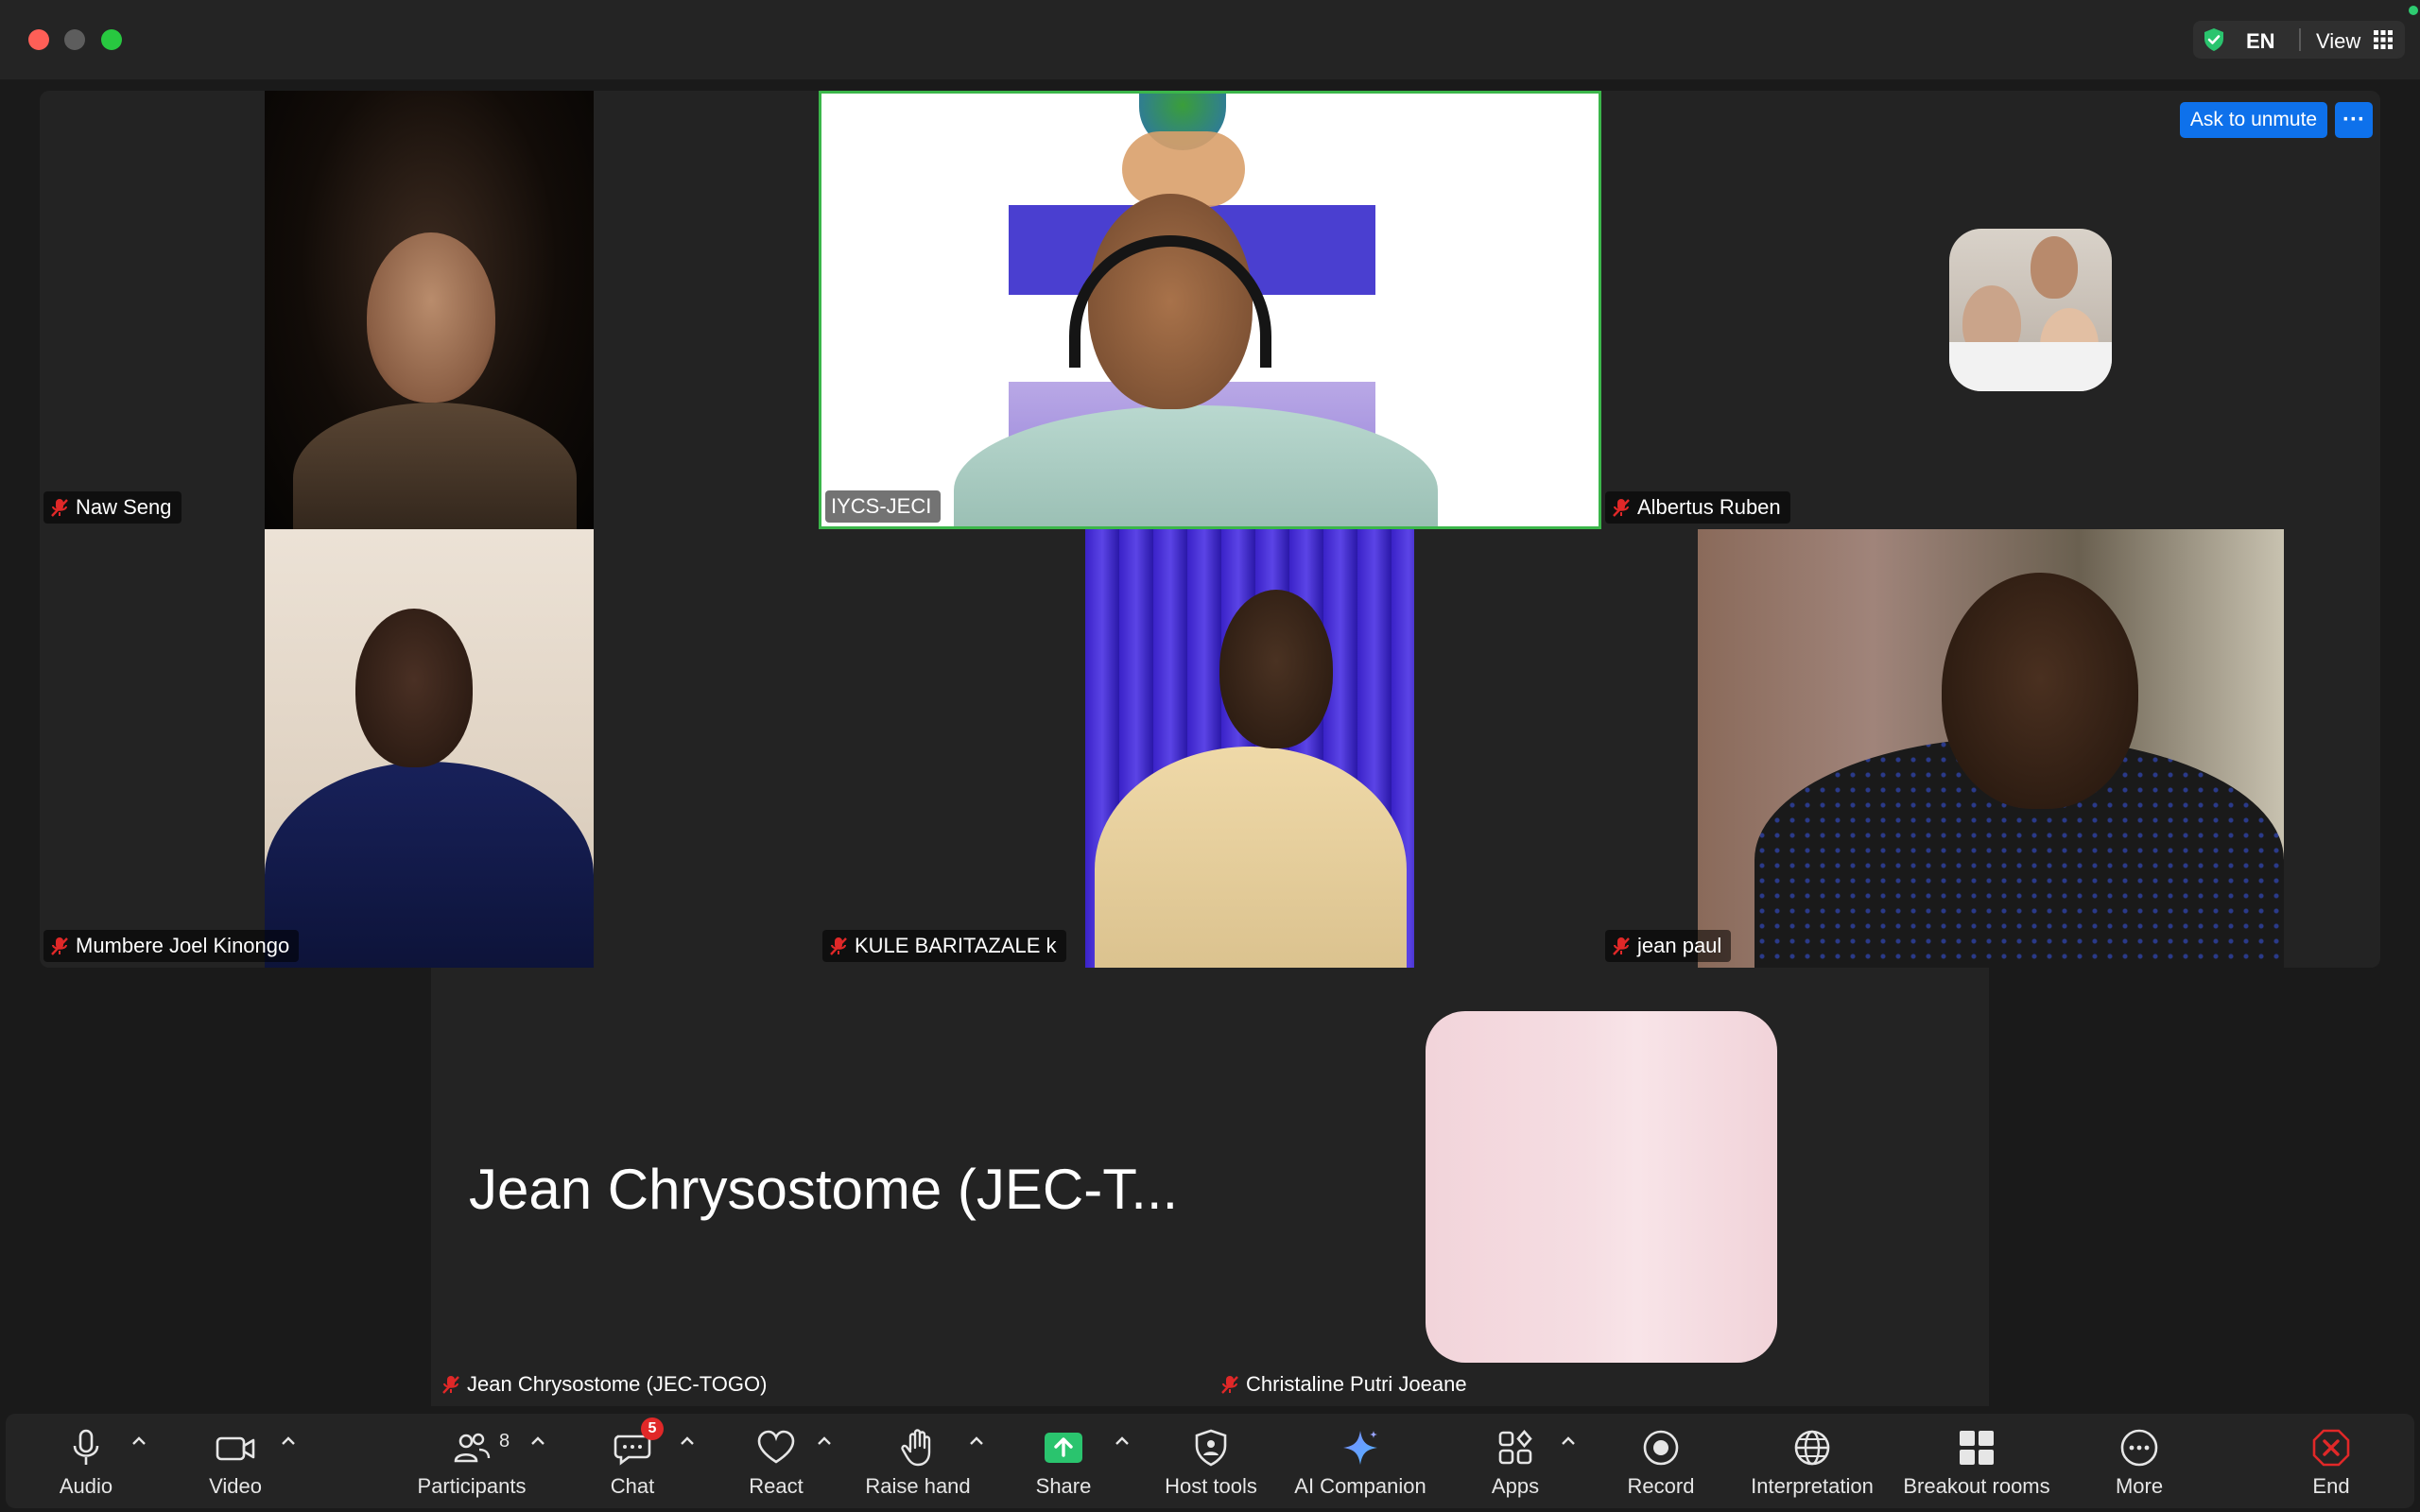 Image resolution: width=2420 pixels, height=1512 pixels. Describe the element at coordinates (1661, 1486) in the screenshot. I see `record-label: Record` at that location.